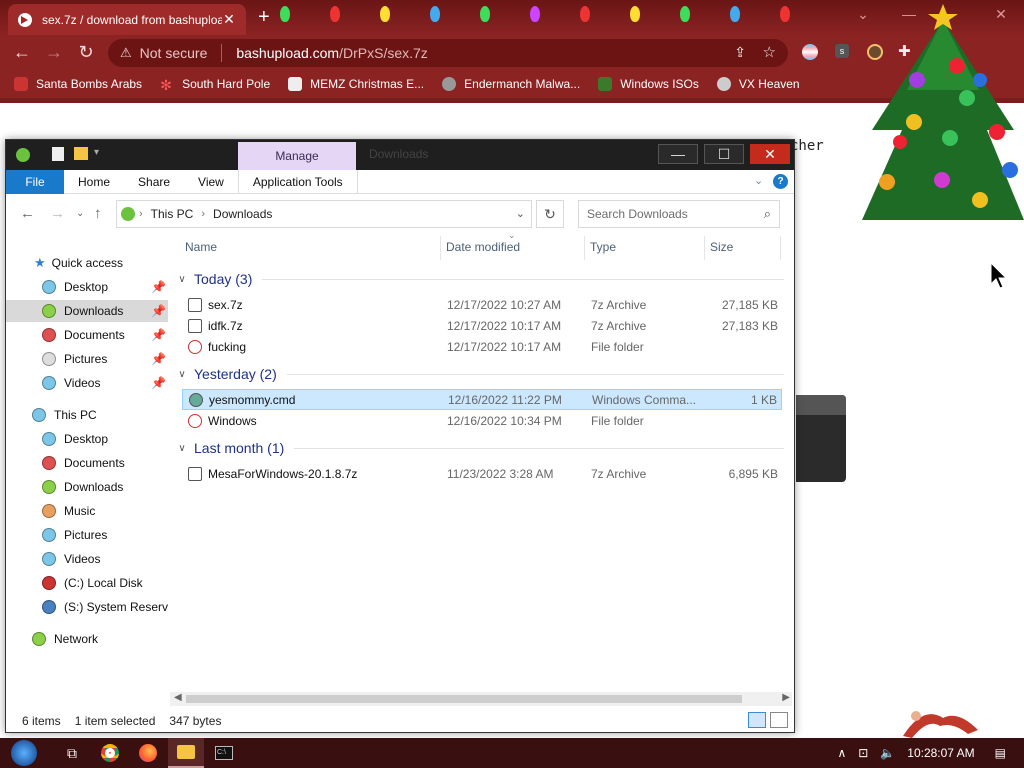 This screenshot has width=1024, height=768. I want to click on nav-quick-videos: Videos 📌, so click(87, 383).